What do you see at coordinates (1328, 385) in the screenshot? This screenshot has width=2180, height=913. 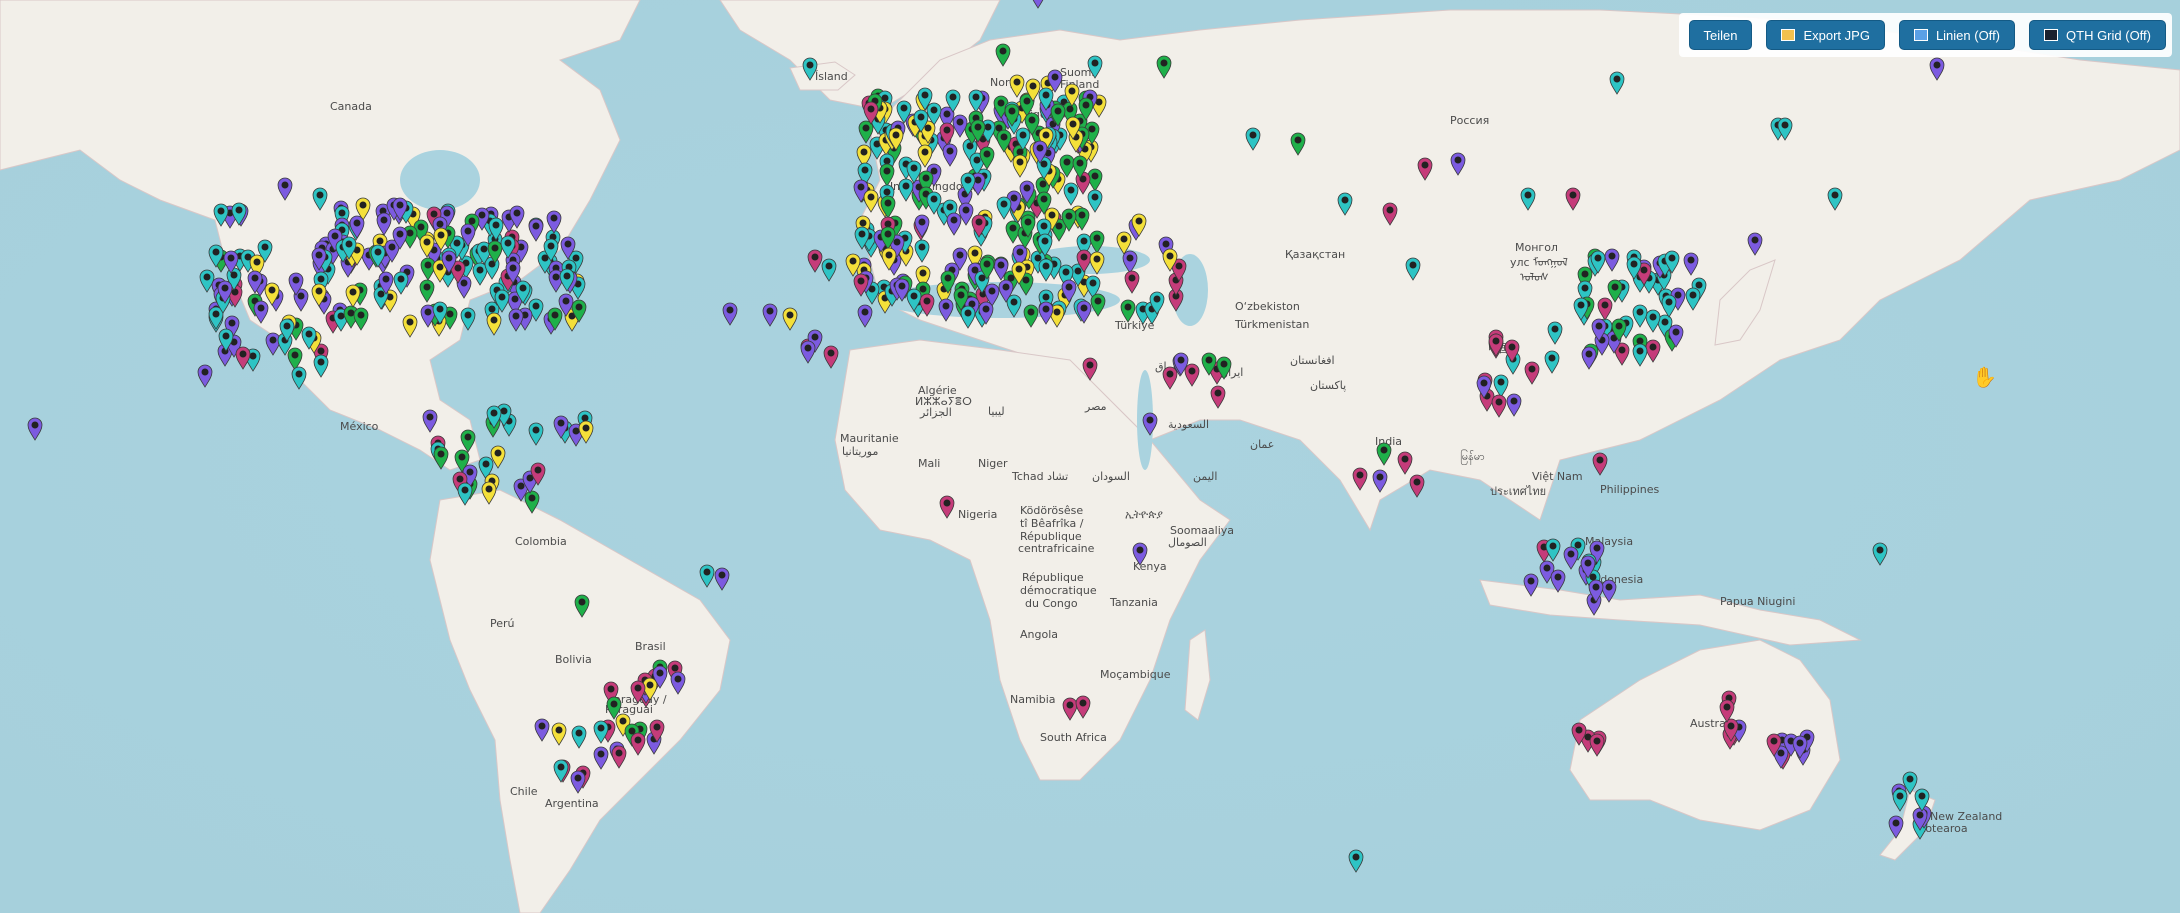 I see `map-label-pakistan: پاکستان` at bounding box center [1328, 385].